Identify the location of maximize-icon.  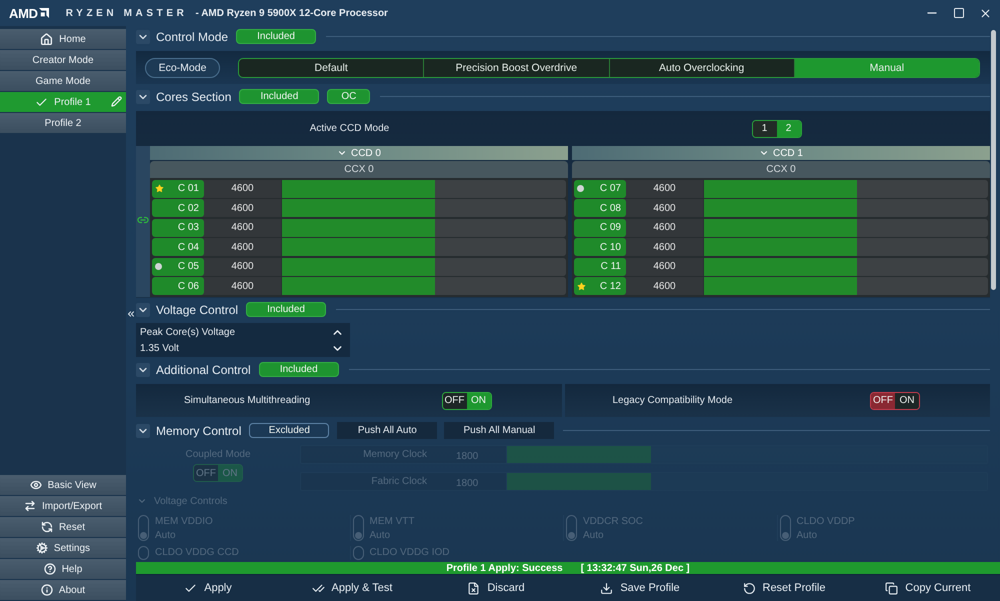
(959, 13).